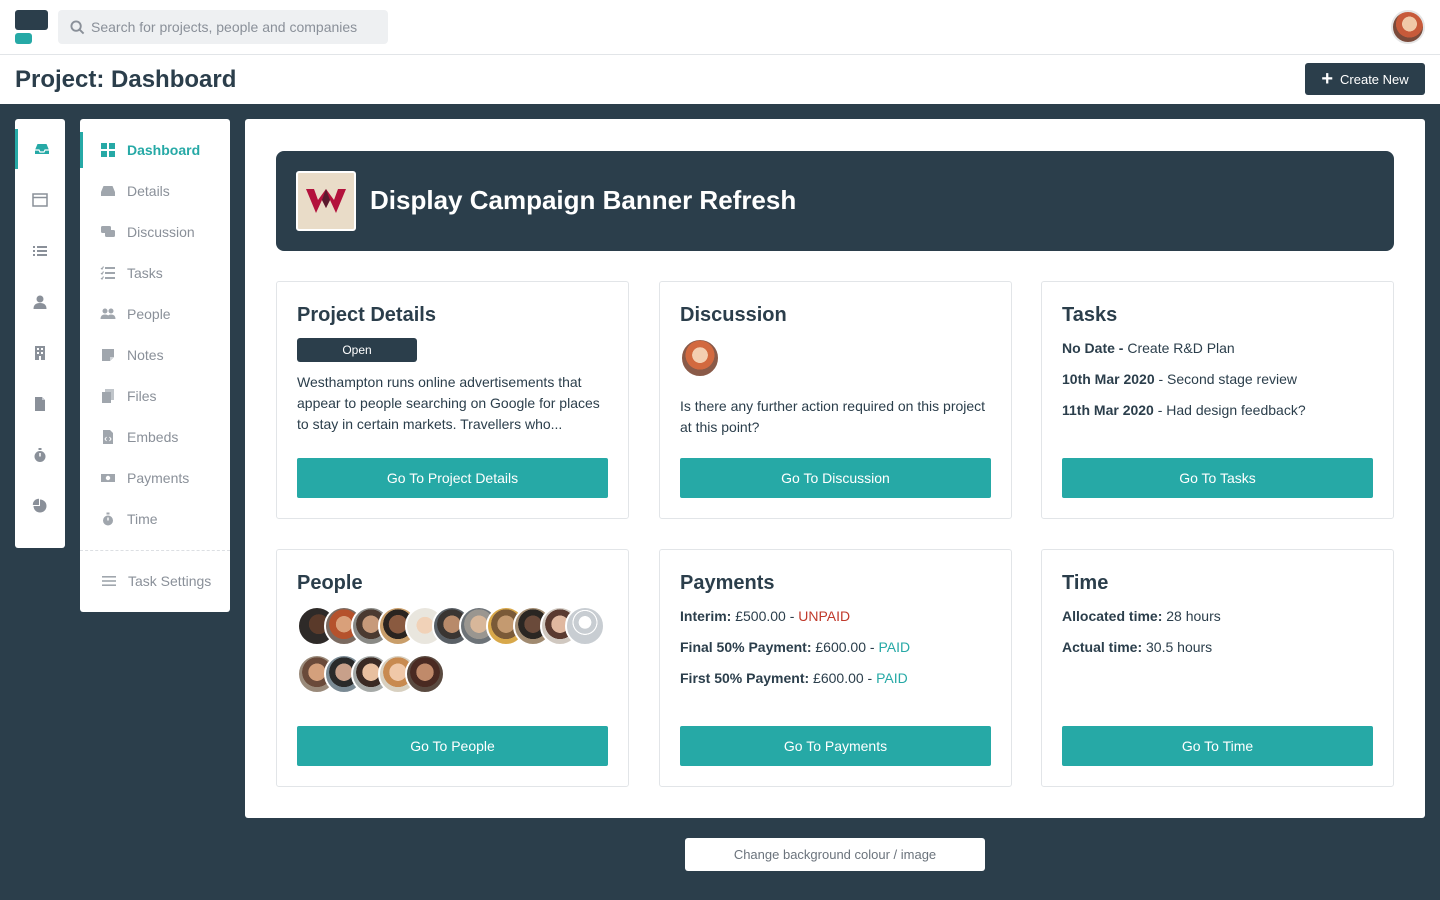  Describe the element at coordinates (155, 550) in the screenshot. I see `nav-divider` at that location.